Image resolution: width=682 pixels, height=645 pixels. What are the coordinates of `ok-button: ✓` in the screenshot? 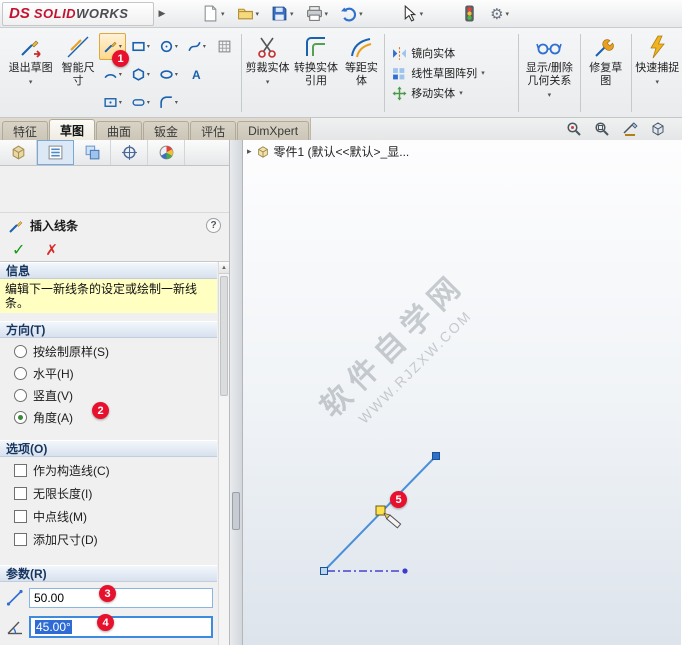 It's located at (18, 250).